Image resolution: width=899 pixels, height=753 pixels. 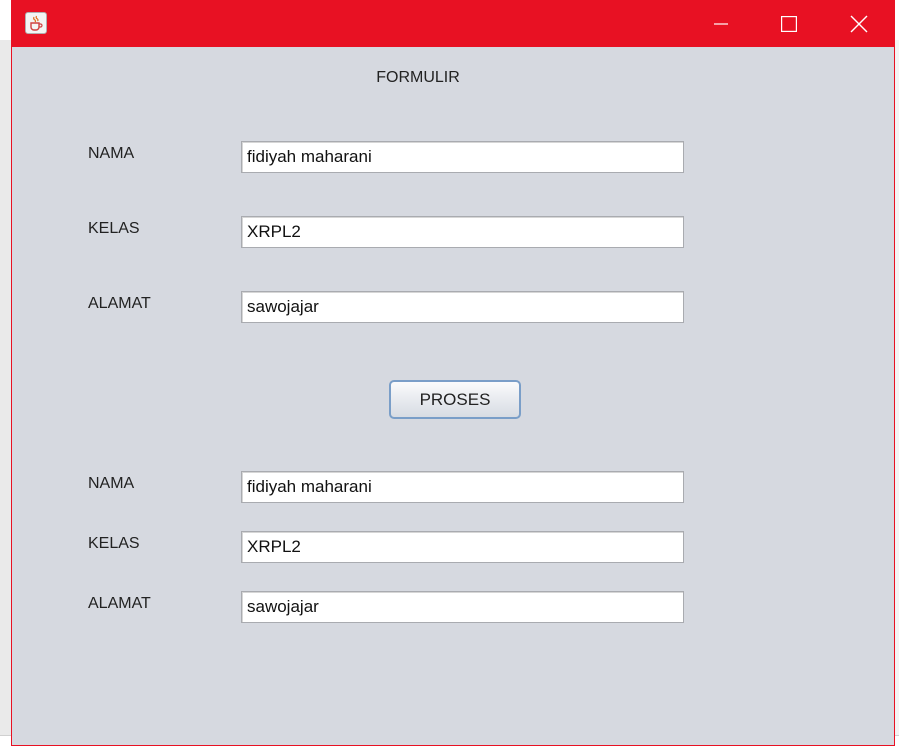 What do you see at coordinates (114, 228) in the screenshot?
I see `kelas-label: KELAS` at bounding box center [114, 228].